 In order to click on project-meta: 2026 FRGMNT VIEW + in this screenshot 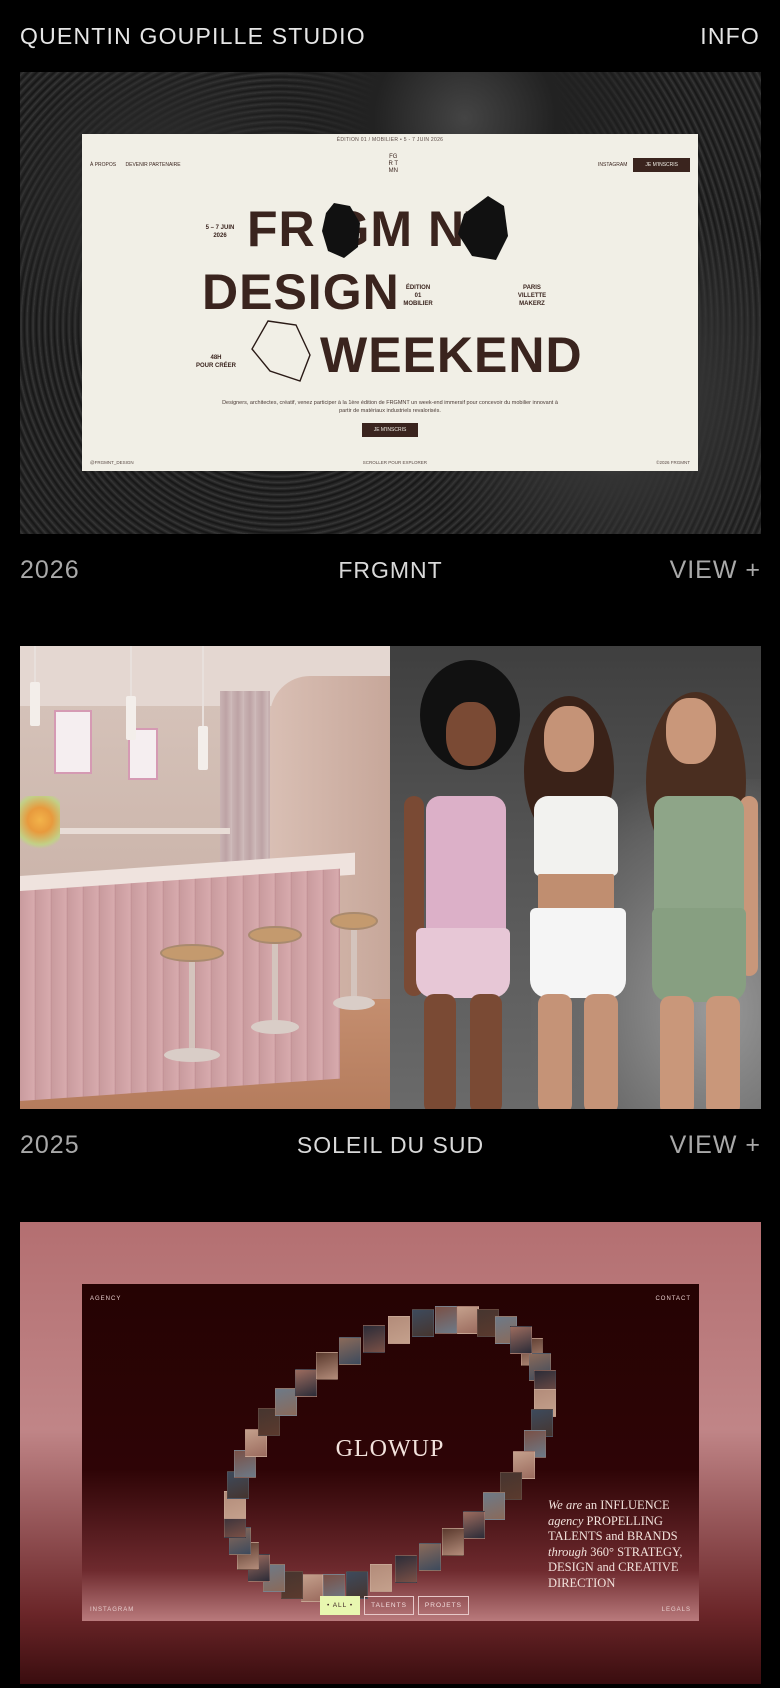, I will do `click(390, 570)`.